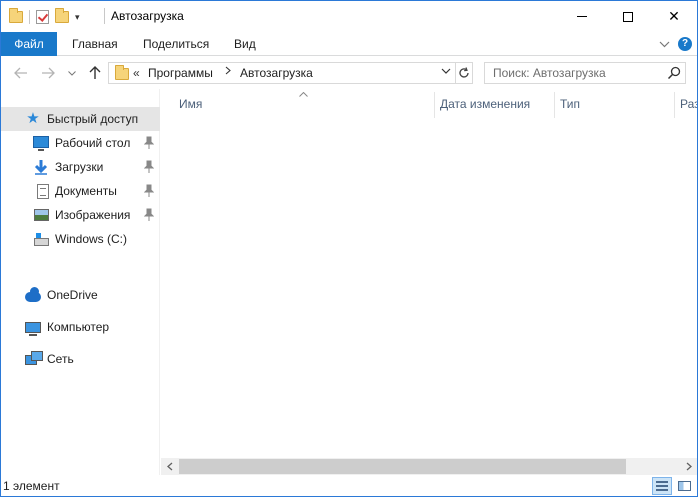  I want to click on address-history-button, so click(446, 71).